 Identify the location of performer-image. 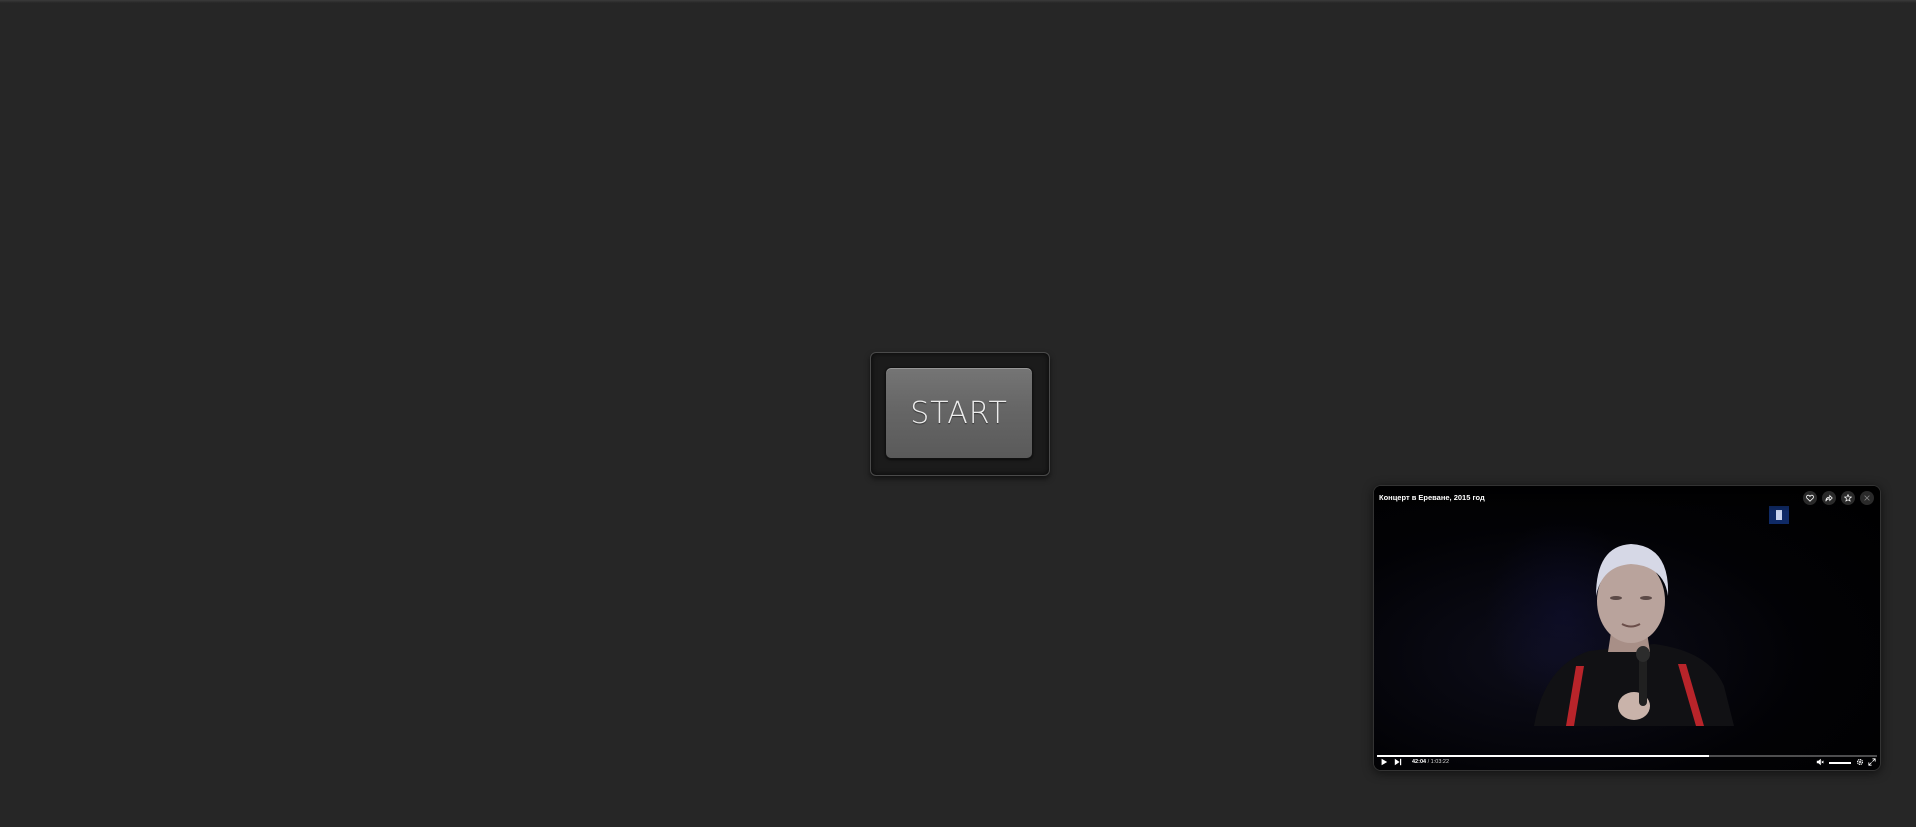
(1634, 635).